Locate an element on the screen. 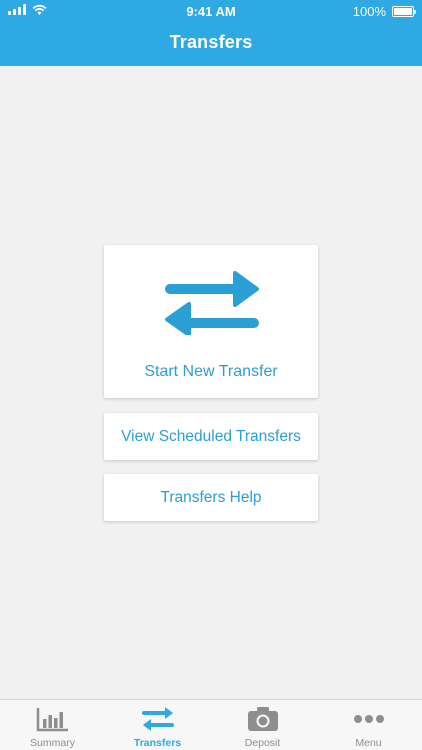 The width and height of the screenshot is (422, 750). tab-summary-label: Summary is located at coordinates (52, 743).